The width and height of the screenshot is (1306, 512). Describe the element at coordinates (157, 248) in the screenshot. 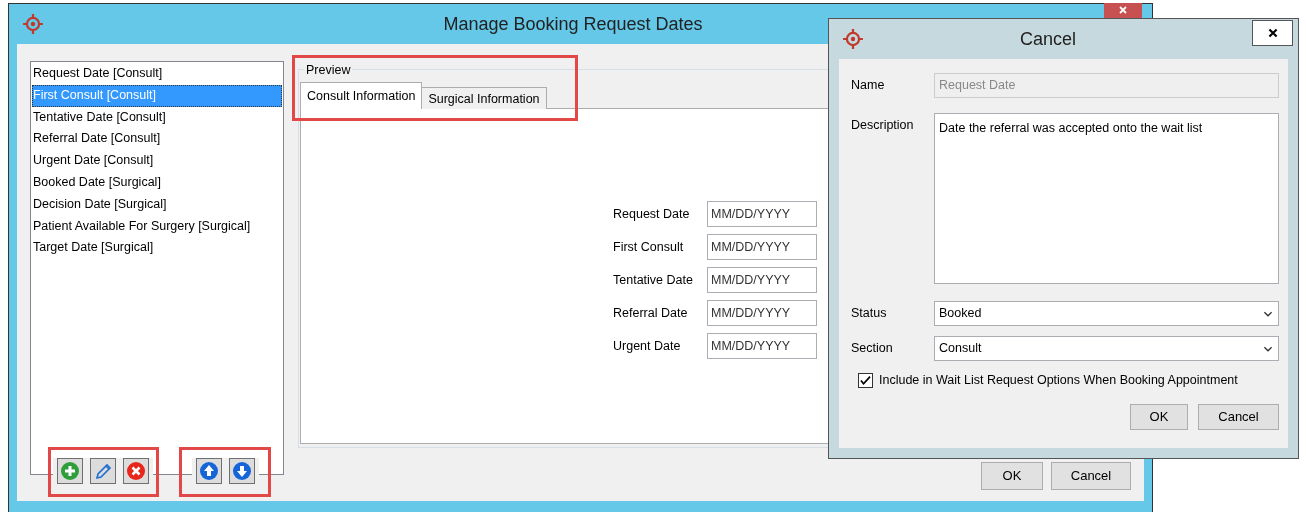

I see `list-item: Target Date [Surgical]` at that location.